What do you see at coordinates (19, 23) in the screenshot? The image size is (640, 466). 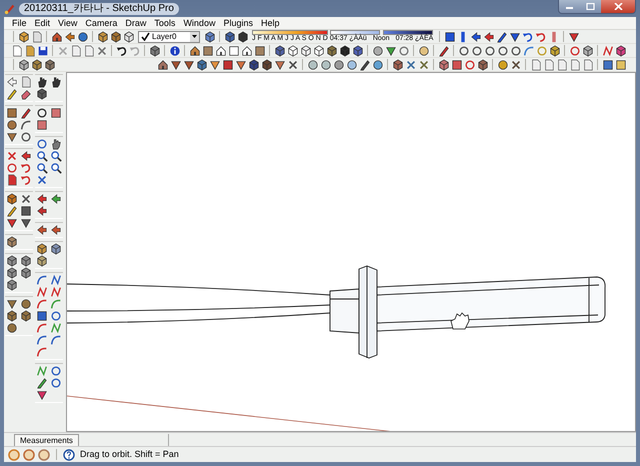 I see `menu-item: File` at bounding box center [19, 23].